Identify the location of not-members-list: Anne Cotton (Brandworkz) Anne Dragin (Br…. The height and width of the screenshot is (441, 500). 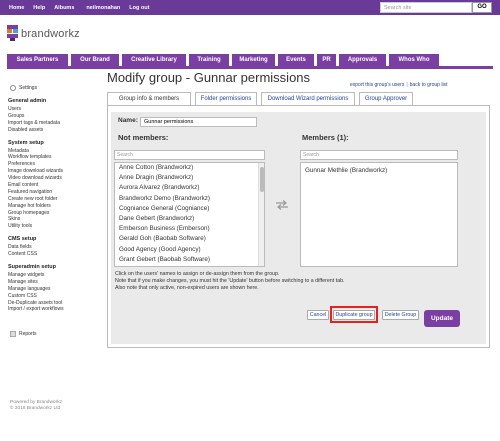
(189, 214).